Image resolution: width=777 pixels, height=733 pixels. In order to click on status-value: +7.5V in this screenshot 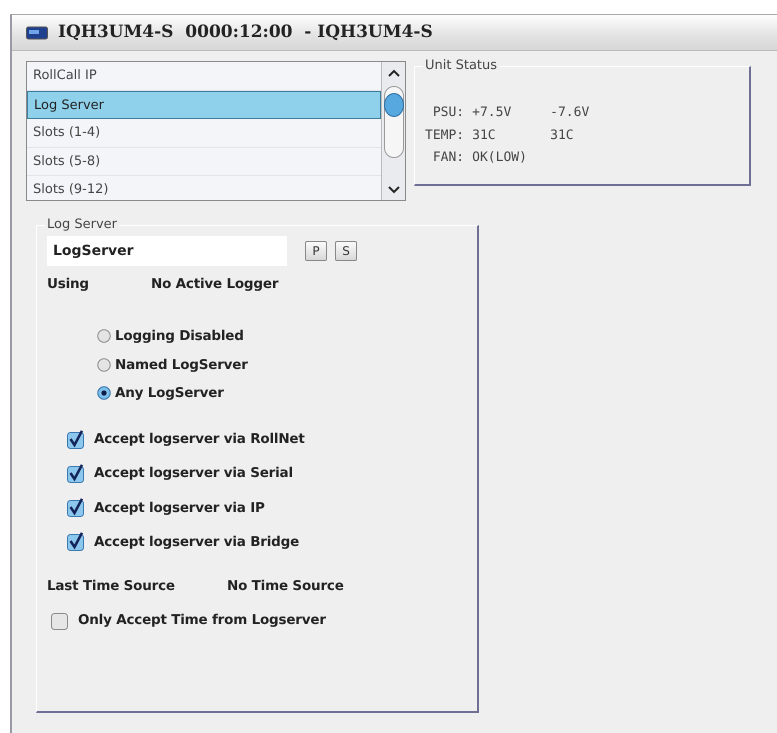, I will do `click(492, 113)`.